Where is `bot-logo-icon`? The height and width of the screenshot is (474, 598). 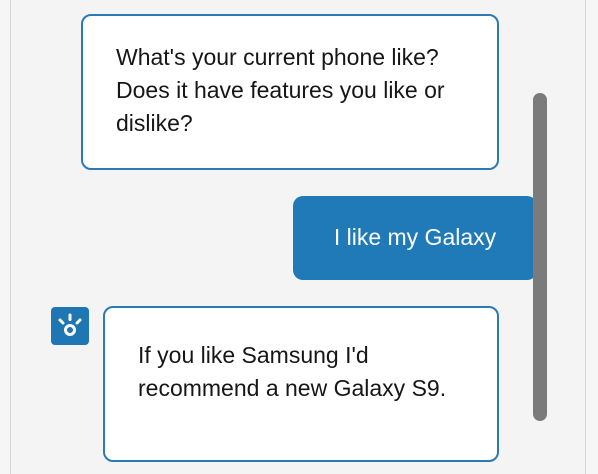 bot-logo-icon is located at coordinates (70, 324).